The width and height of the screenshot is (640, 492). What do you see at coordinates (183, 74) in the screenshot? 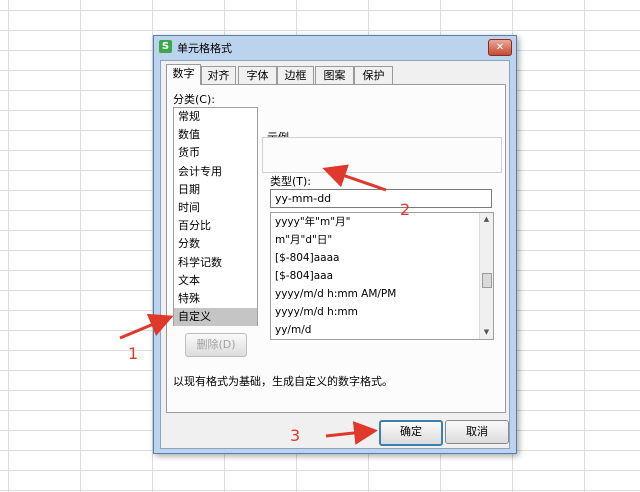
I see `tab-number: 数字` at bounding box center [183, 74].